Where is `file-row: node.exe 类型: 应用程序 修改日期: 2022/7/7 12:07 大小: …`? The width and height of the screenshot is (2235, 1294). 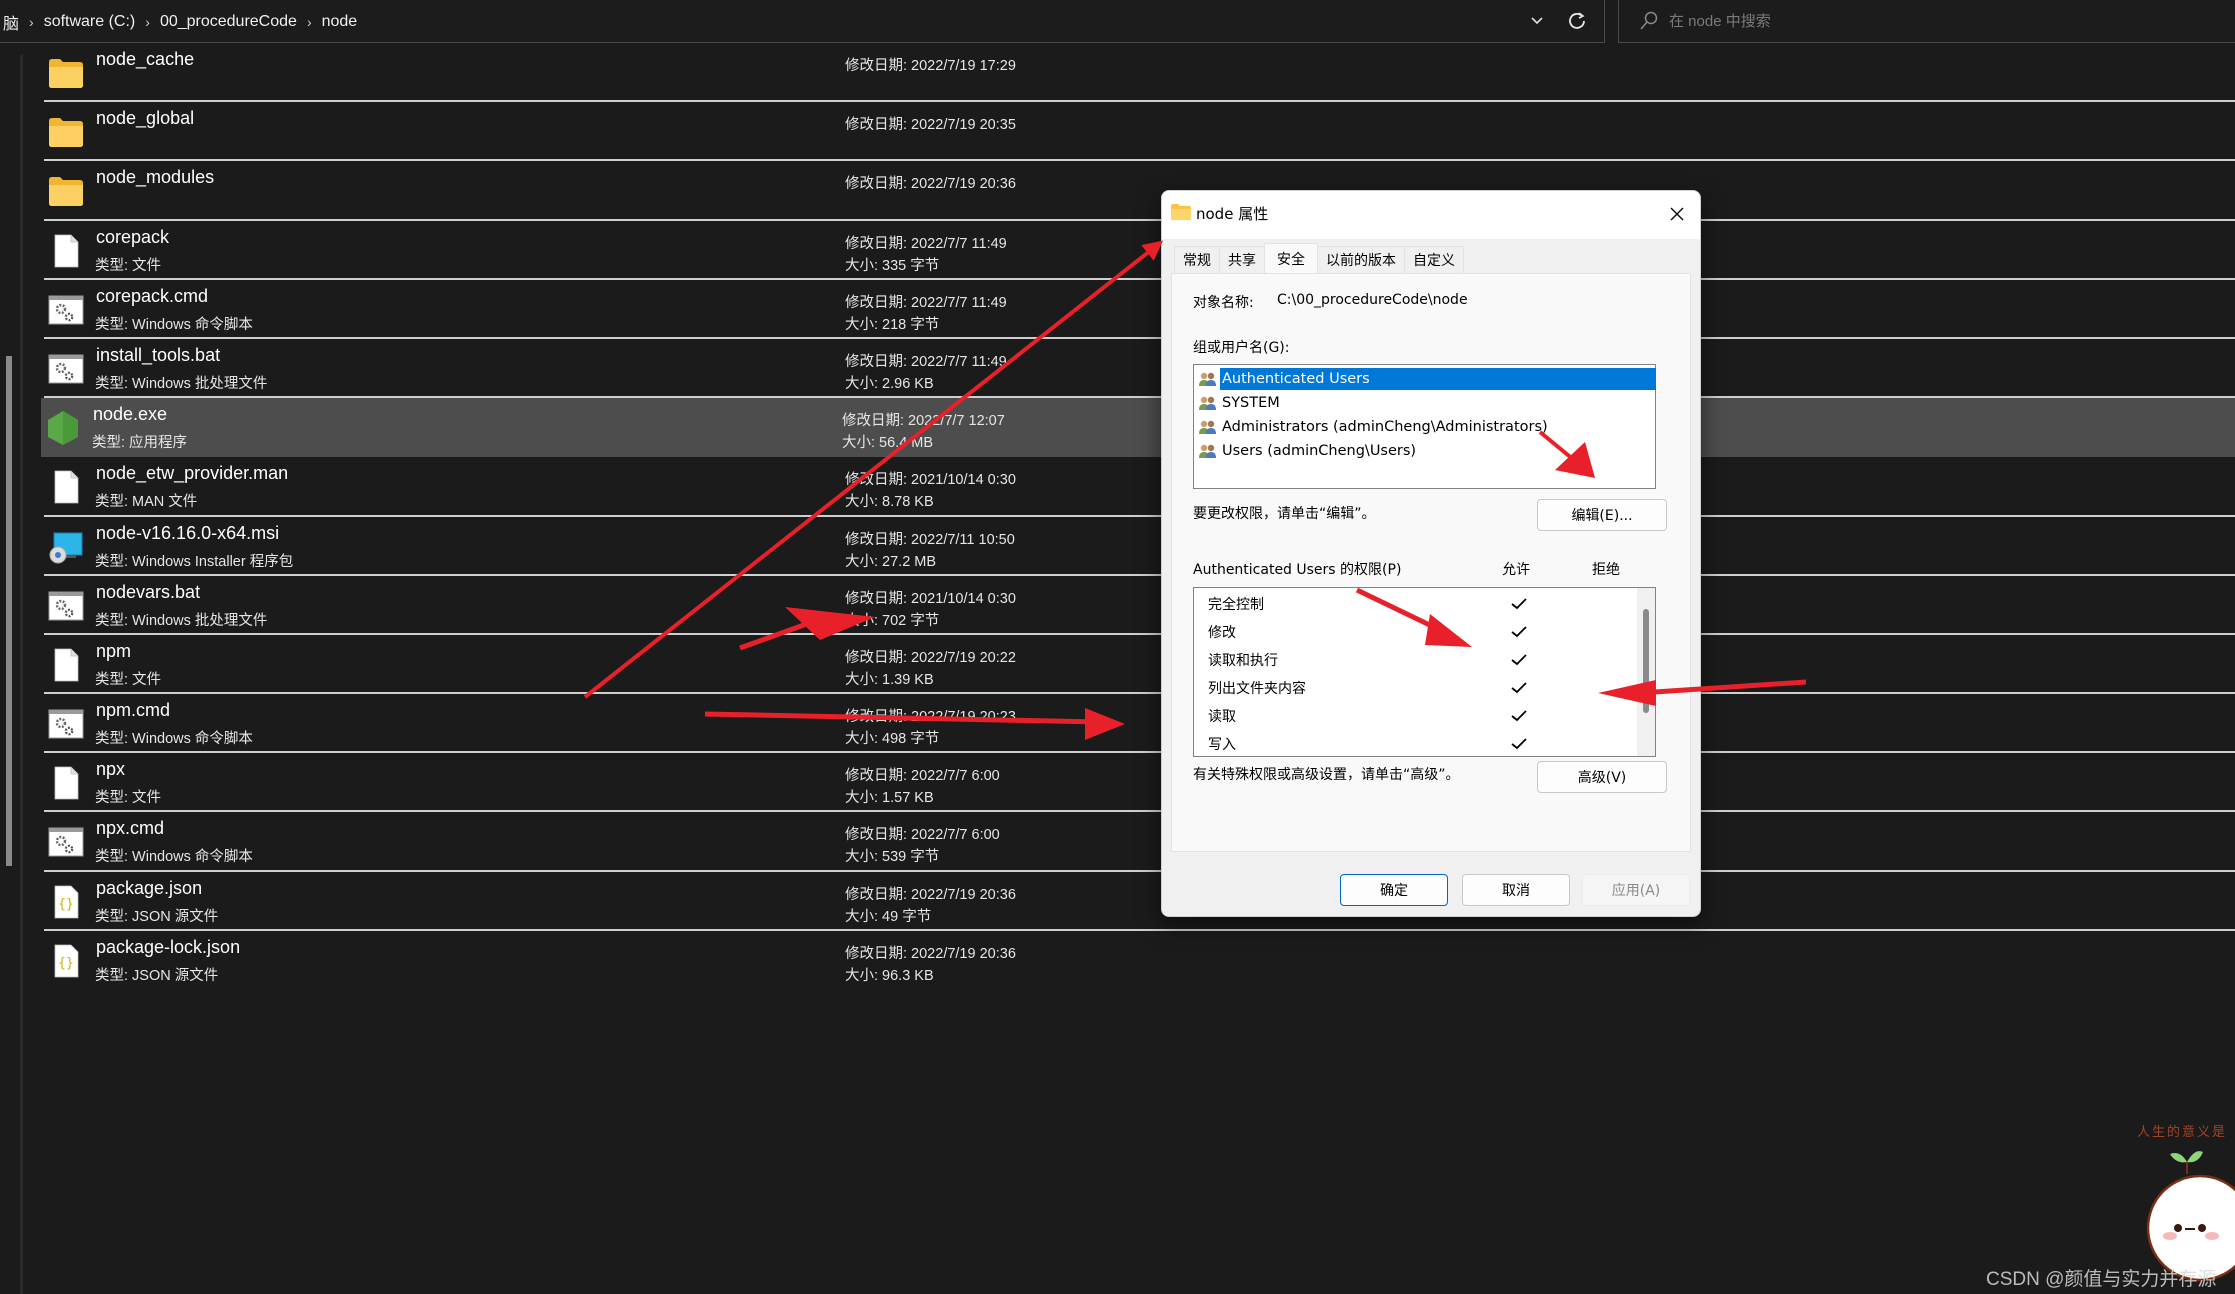
file-row: node.exe 类型: 应用程序 修改日期: 2022/7/7 12:07 大小: … is located at coordinates (1138, 428).